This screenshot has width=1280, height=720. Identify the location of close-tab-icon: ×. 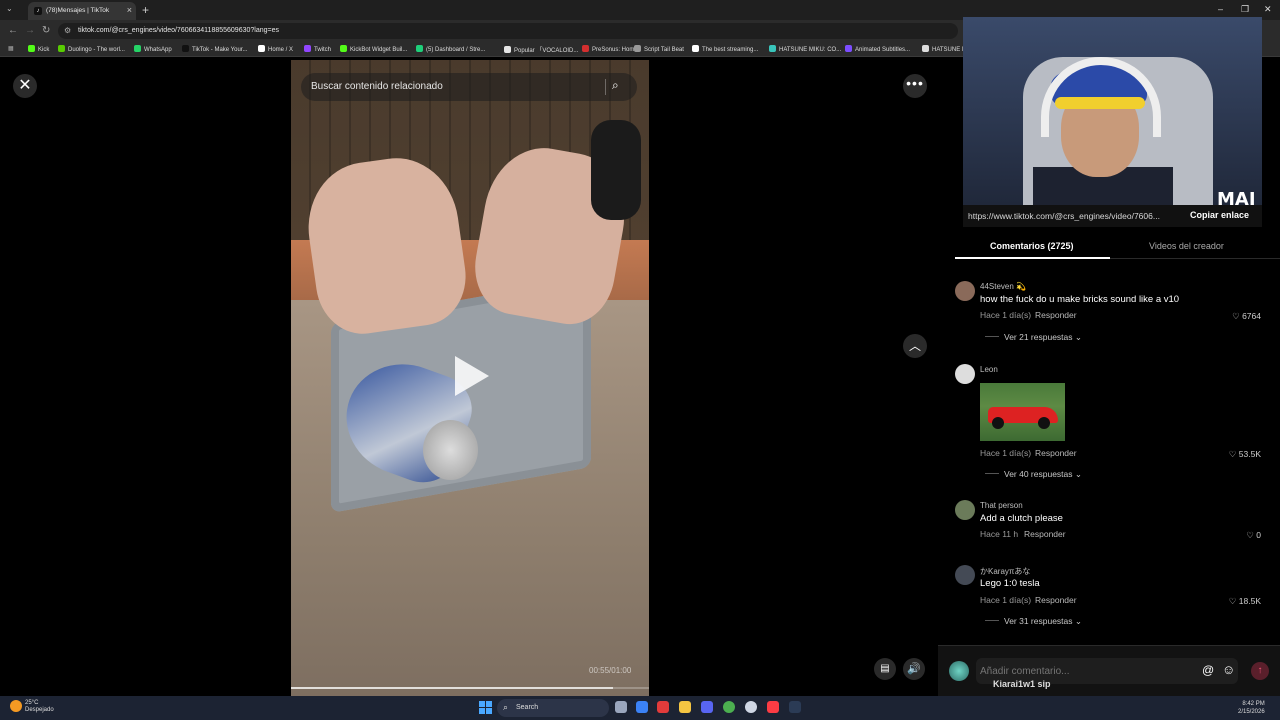
(129, 10).